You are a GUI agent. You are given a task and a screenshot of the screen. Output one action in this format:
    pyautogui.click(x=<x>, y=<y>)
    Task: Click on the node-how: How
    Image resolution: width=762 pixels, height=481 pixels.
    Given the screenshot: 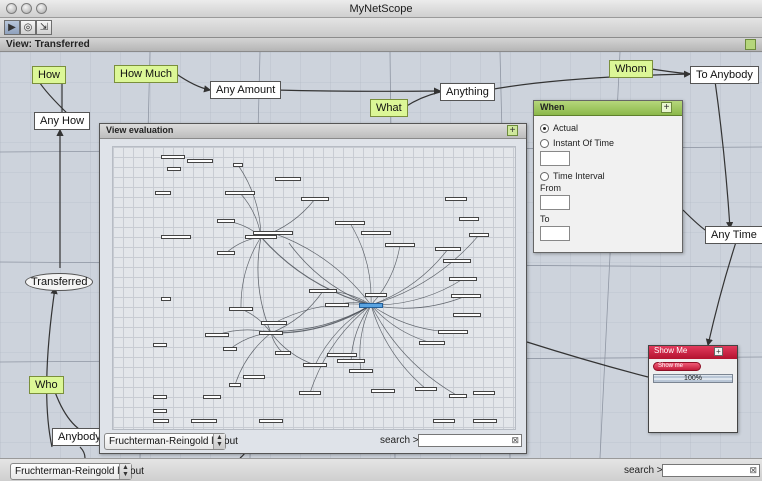 What is the action you would take?
    pyautogui.click(x=49, y=75)
    